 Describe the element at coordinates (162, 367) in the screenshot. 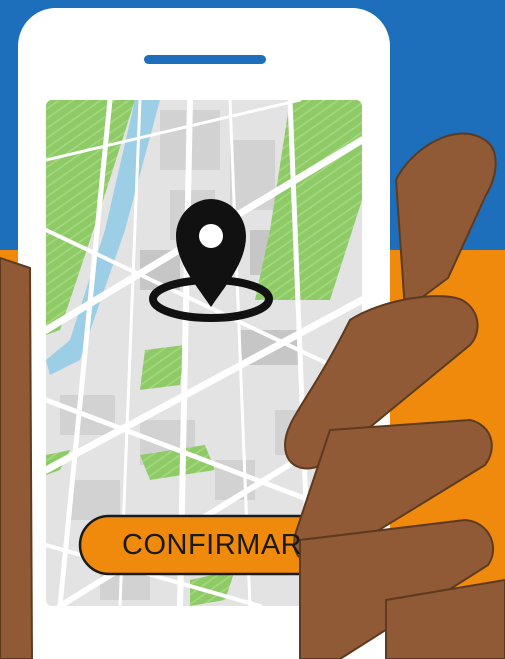

I see `map-park` at that location.